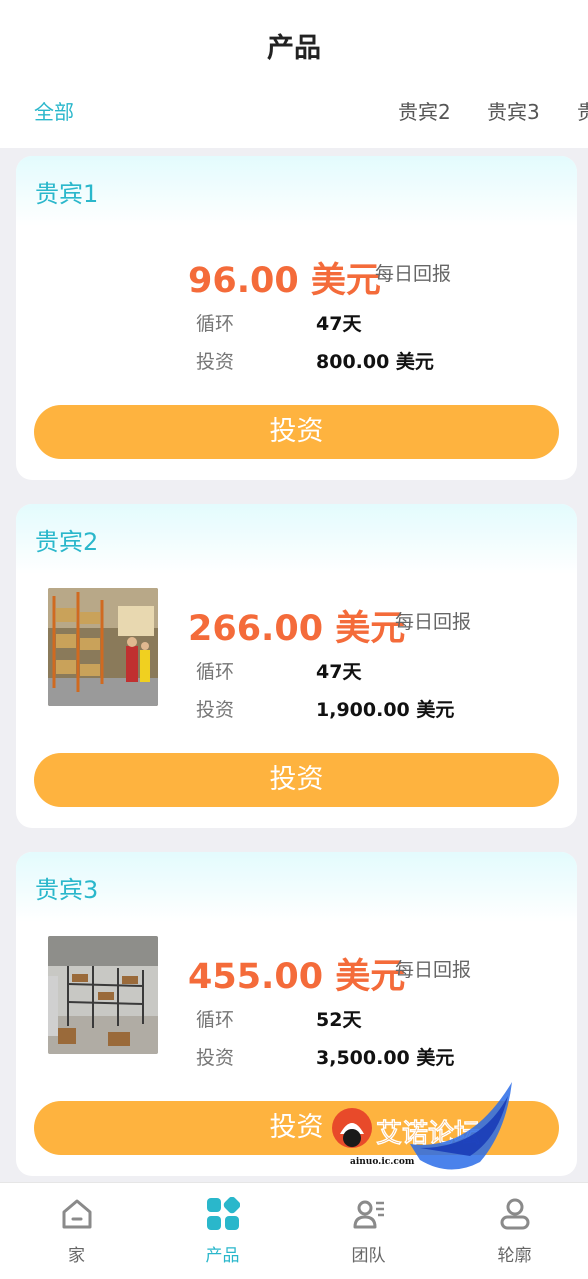  I want to click on product-name: 贵宾2, so click(67, 542).